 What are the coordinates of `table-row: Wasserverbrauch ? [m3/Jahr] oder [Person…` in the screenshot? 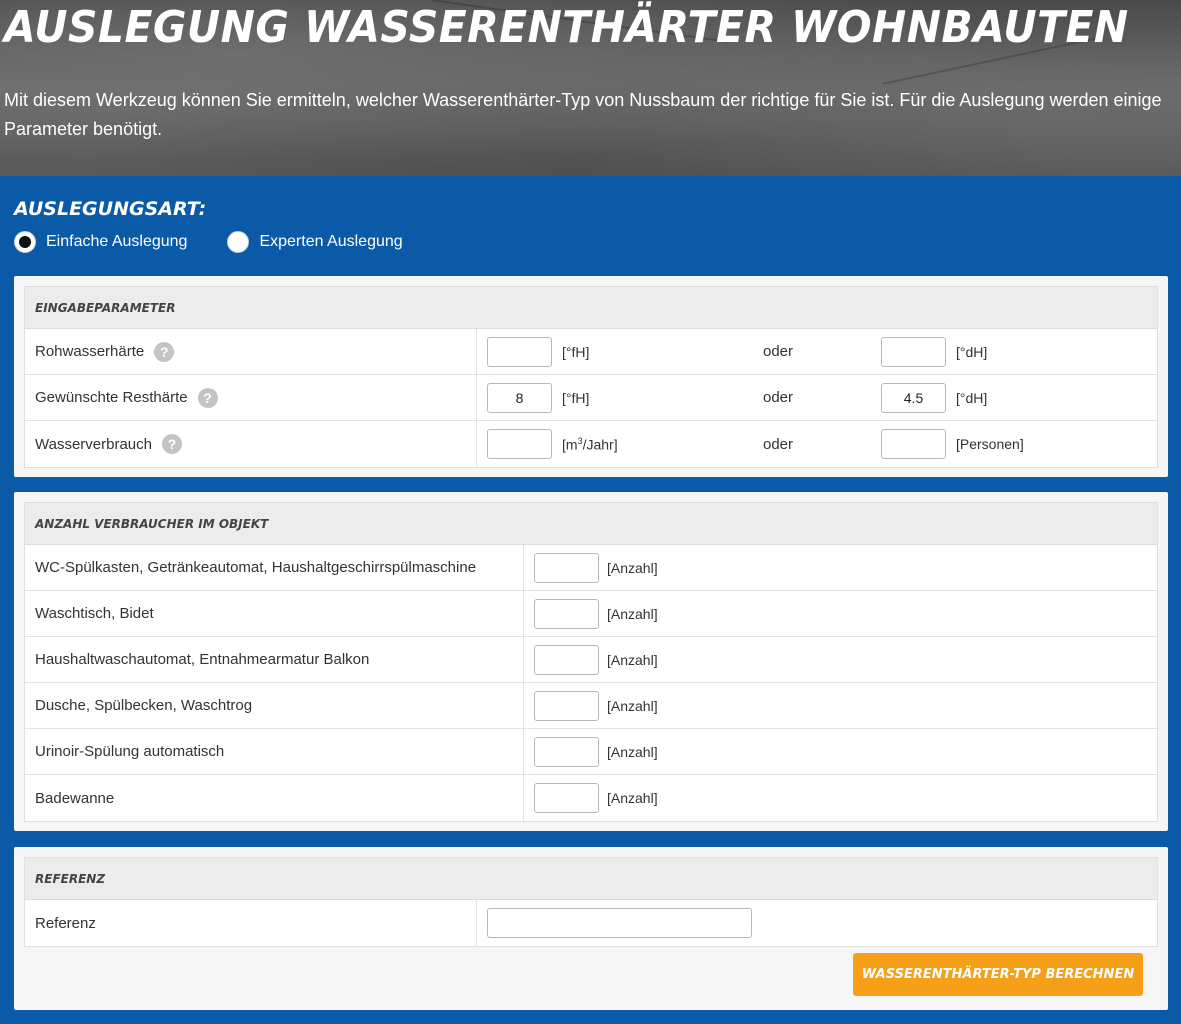 It's located at (591, 444).